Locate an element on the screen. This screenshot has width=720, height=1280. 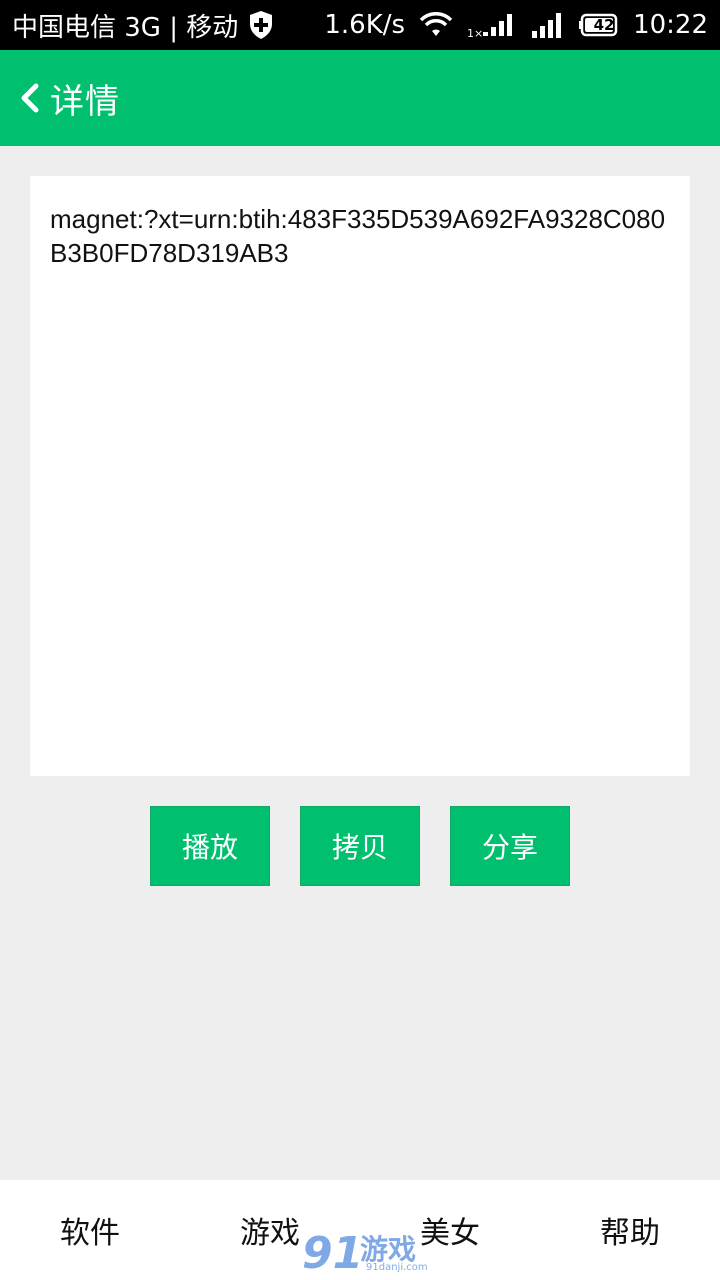
signal-icon is located at coordinates (548, 25).